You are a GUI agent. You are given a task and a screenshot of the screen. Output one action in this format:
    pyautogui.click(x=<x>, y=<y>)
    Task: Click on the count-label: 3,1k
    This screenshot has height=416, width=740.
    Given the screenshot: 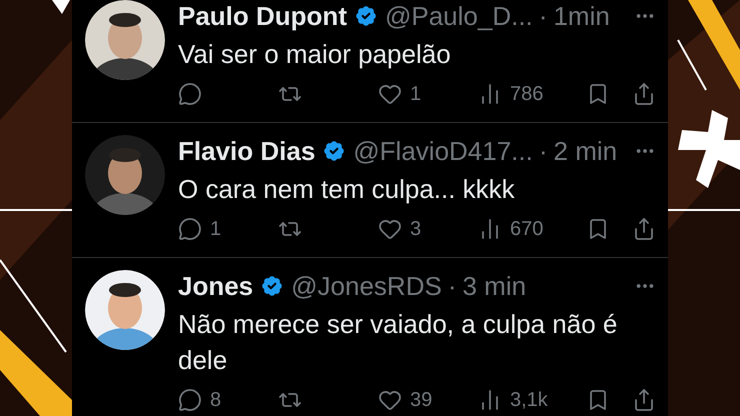 What is the action you would take?
    pyautogui.click(x=529, y=400)
    